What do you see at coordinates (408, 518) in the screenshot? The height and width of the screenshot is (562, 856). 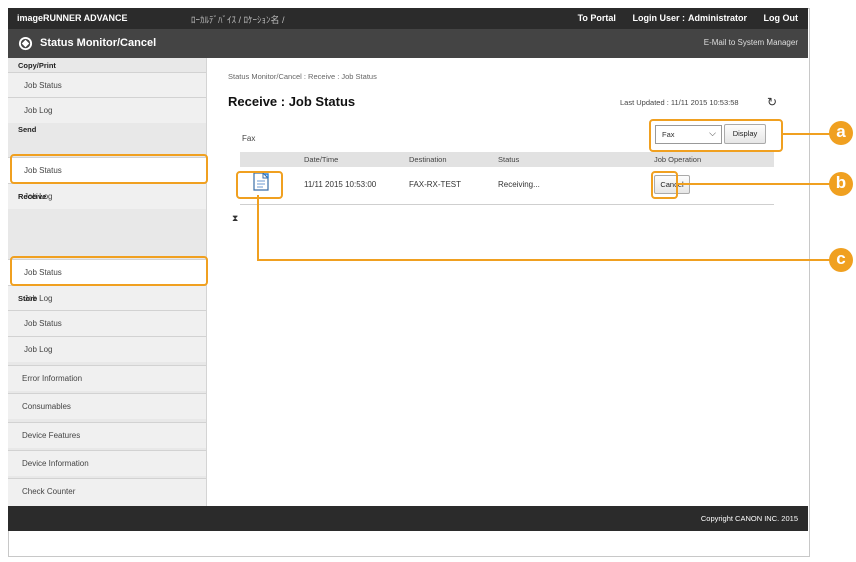 I see `footer: Copyright CANON INC. 2015` at bounding box center [408, 518].